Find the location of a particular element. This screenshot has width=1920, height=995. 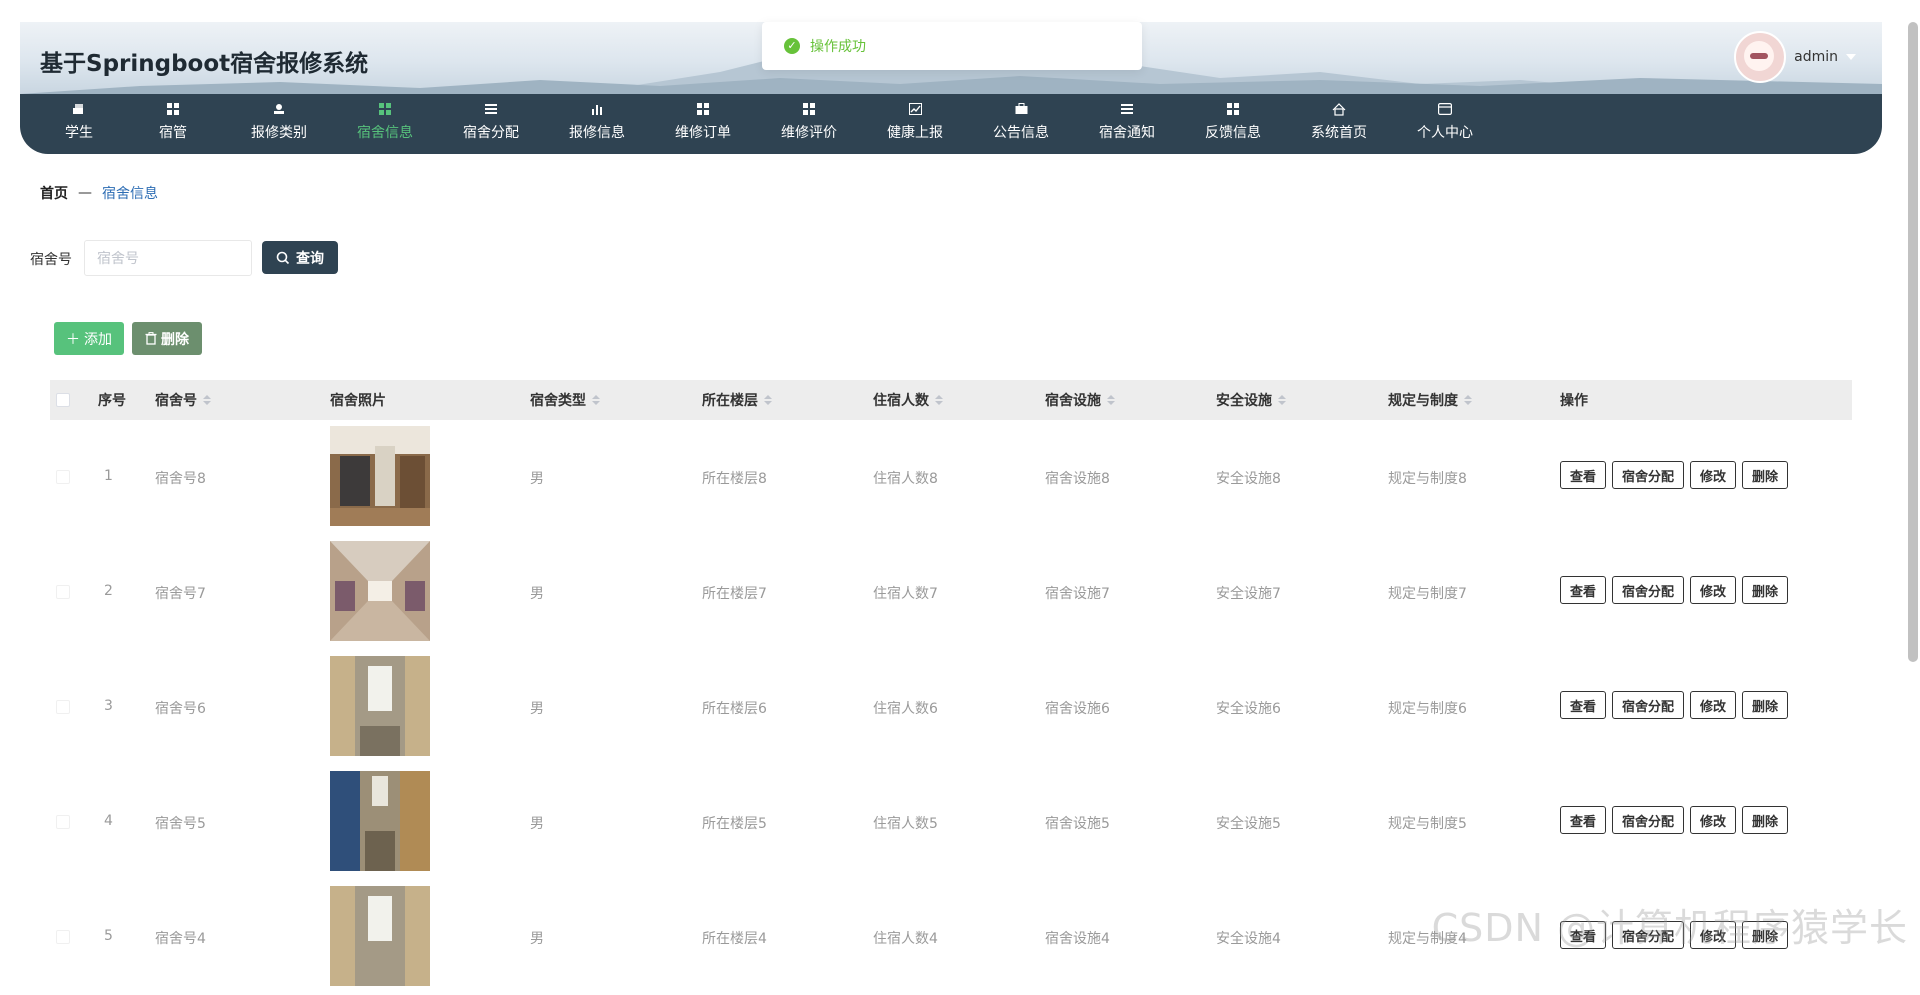

select-all-checkbox is located at coordinates (63, 400).